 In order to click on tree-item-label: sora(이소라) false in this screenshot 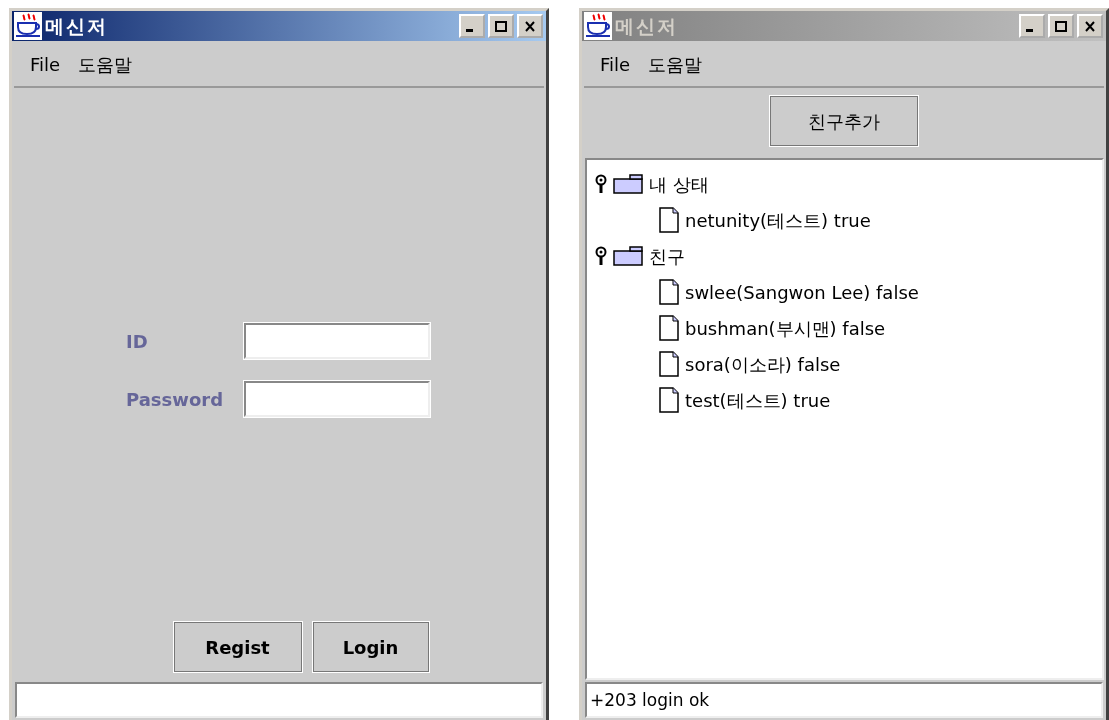, I will do `click(763, 364)`.